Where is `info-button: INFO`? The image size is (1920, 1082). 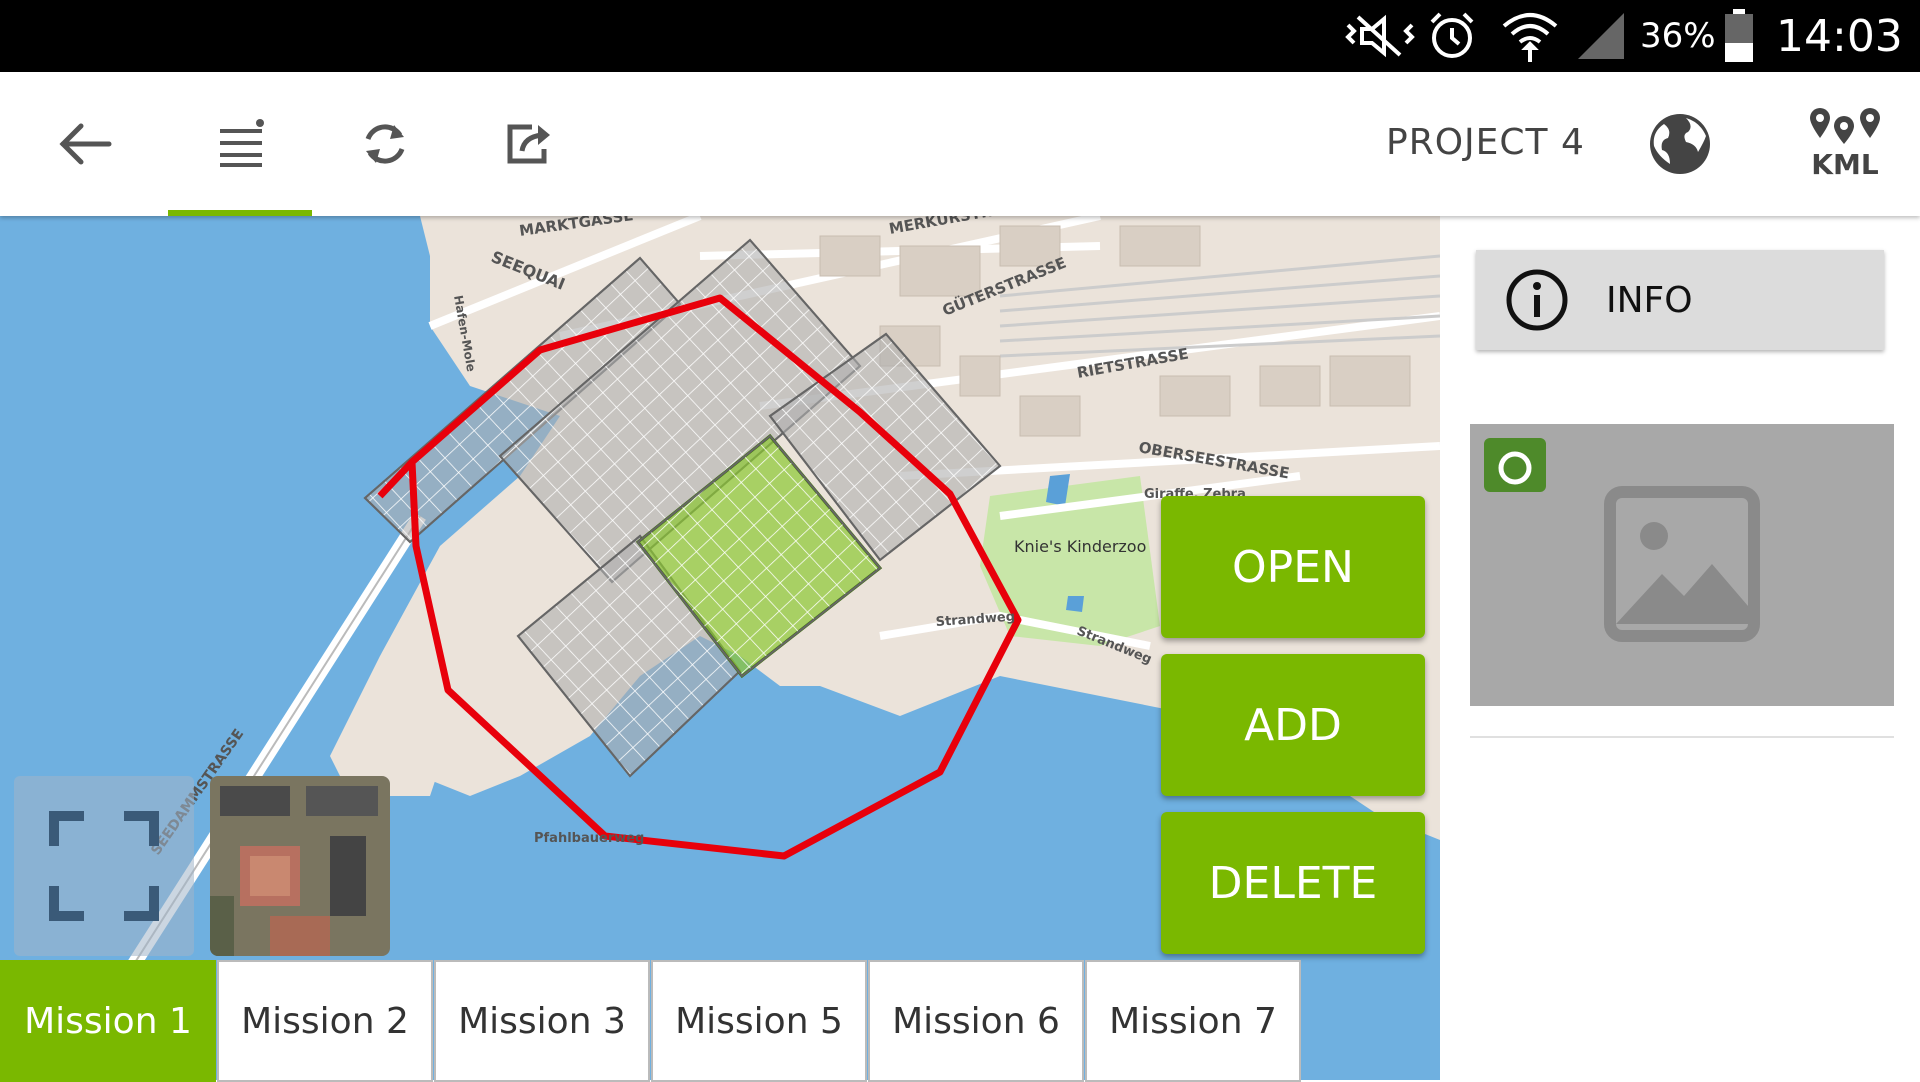
info-button: INFO is located at coordinates (1680, 300).